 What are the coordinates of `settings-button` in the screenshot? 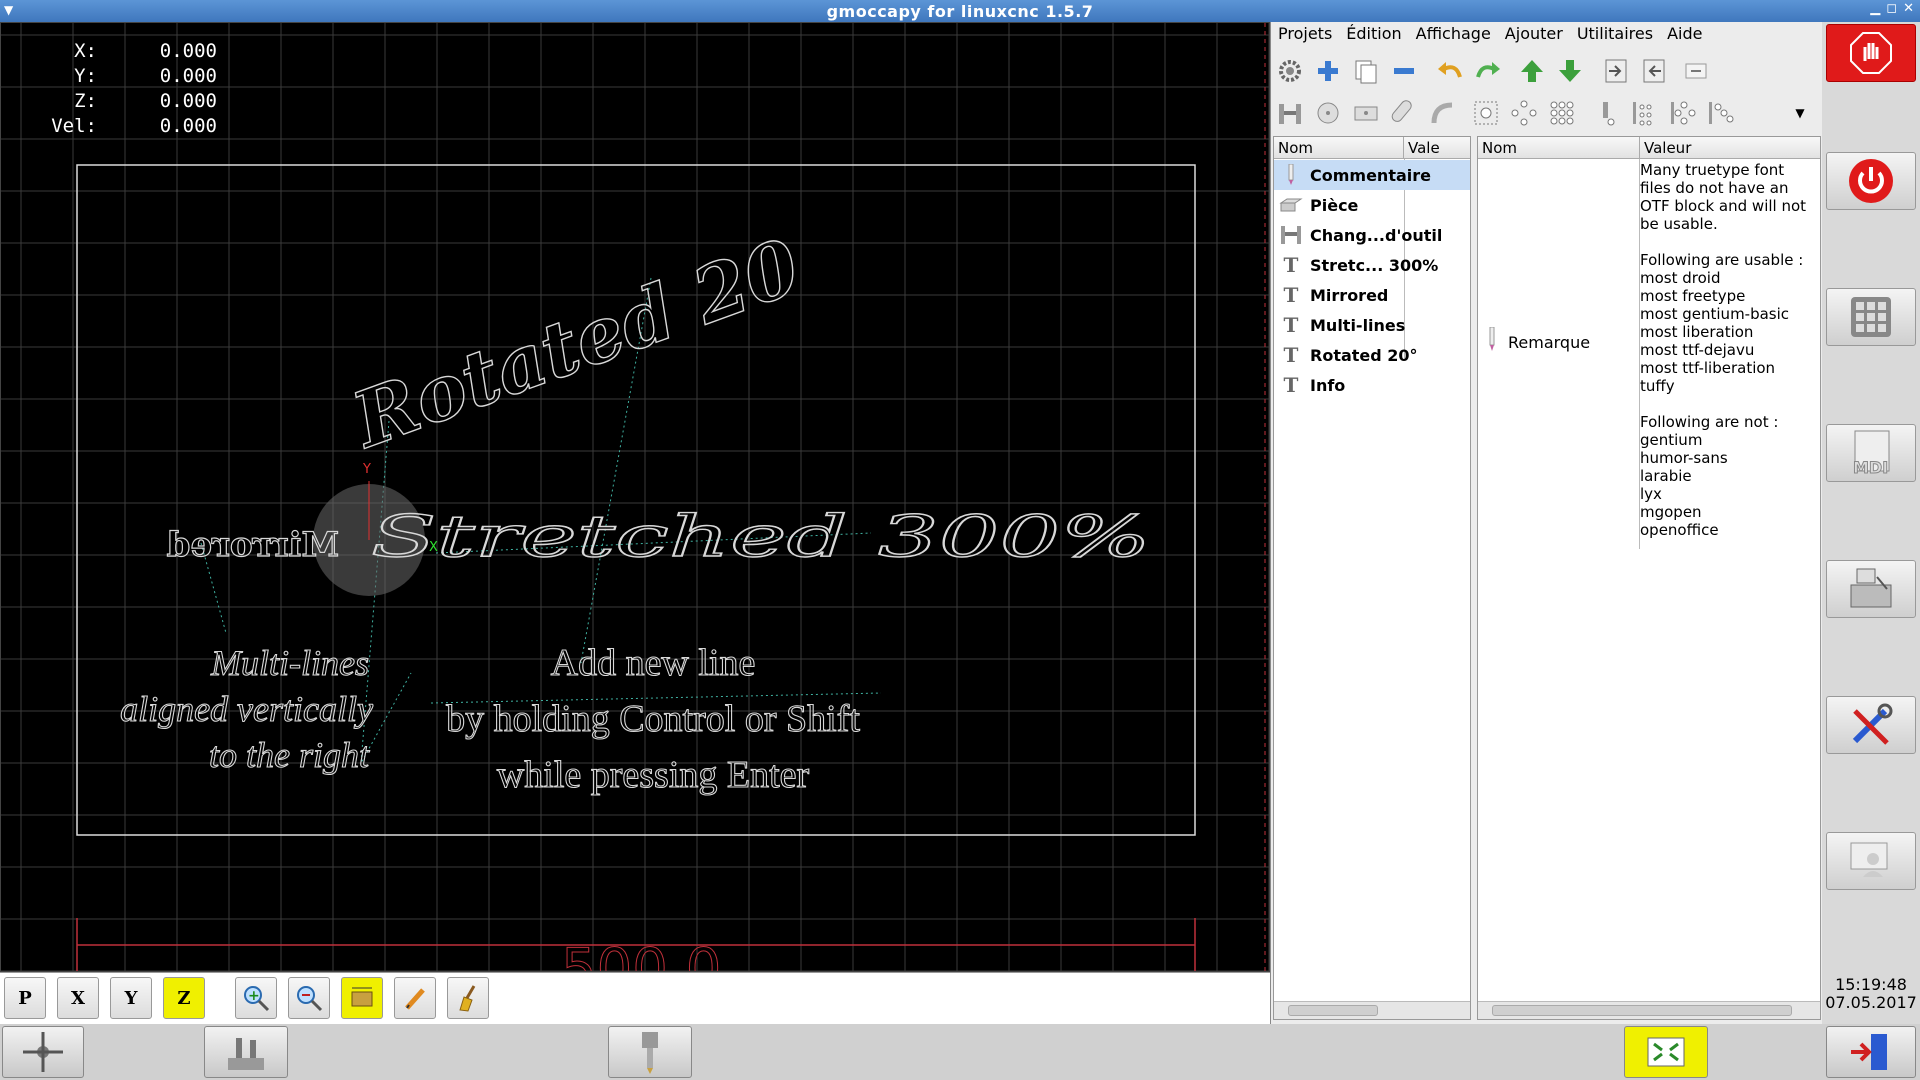 It's located at (1871, 725).